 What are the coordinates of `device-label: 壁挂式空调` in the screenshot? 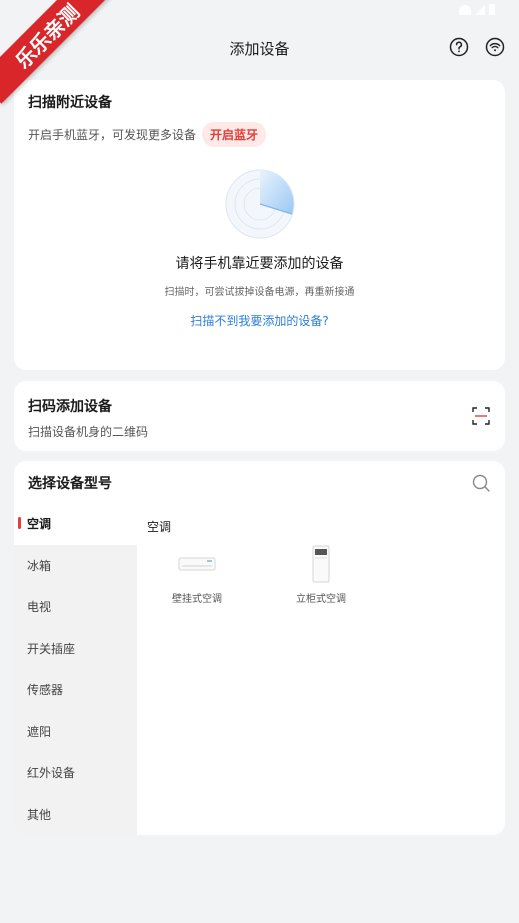 It's located at (197, 599).